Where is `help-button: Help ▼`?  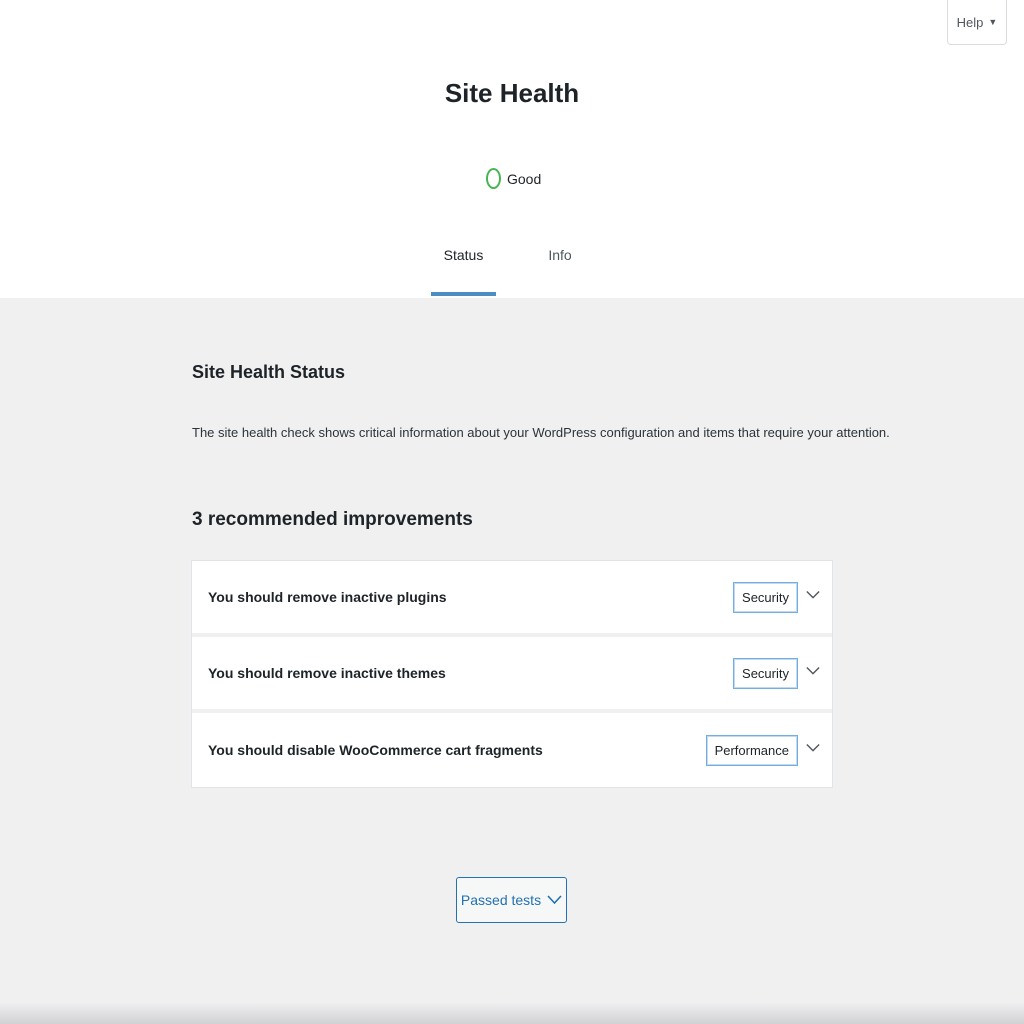
help-button: Help ▼ is located at coordinates (977, 22).